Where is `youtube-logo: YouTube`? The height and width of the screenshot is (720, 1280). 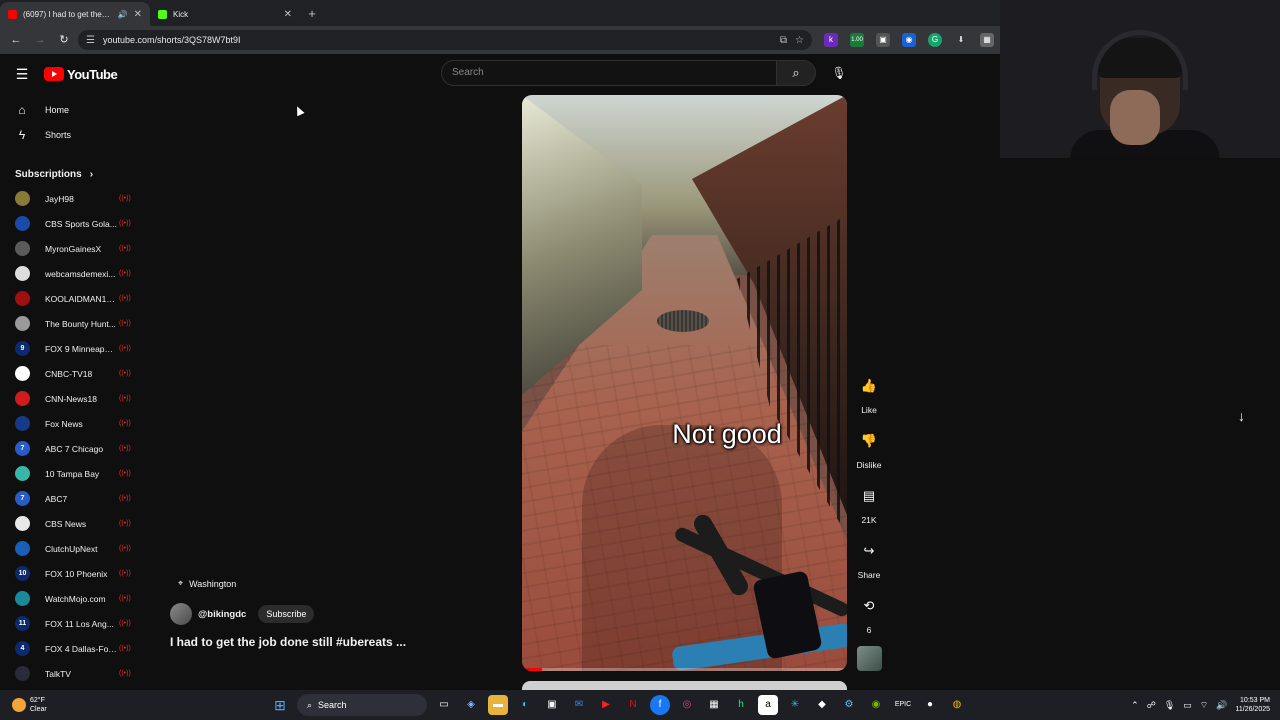
youtube-logo: YouTube is located at coordinates (81, 74).